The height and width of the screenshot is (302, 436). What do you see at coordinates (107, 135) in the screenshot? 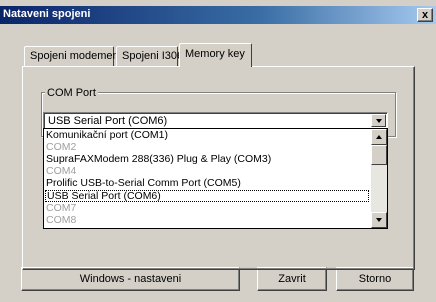
I see `com-port-option-com1: Komunikační port (COM1)` at bounding box center [107, 135].